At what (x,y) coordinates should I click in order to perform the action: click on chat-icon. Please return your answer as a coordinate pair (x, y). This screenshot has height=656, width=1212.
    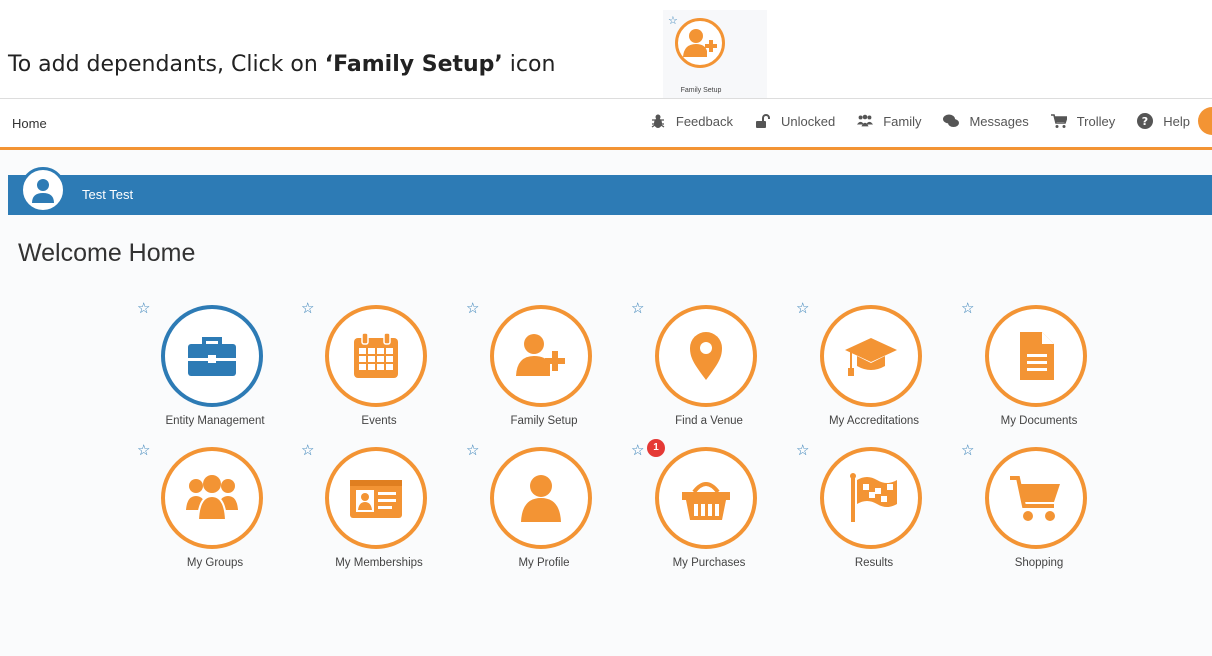
    Looking at the image, I should click on (951, 120).